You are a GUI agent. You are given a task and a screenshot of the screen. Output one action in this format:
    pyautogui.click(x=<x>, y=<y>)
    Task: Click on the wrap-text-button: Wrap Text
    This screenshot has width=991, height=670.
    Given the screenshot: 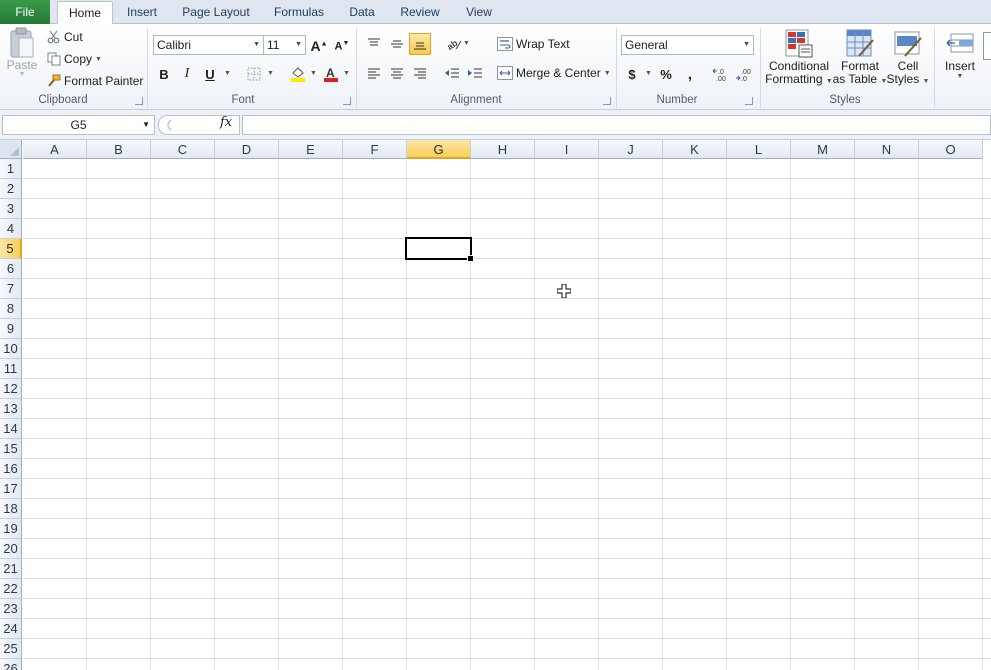 What is the action you would take?
    pyautogui.click(x=533, y=44)
    